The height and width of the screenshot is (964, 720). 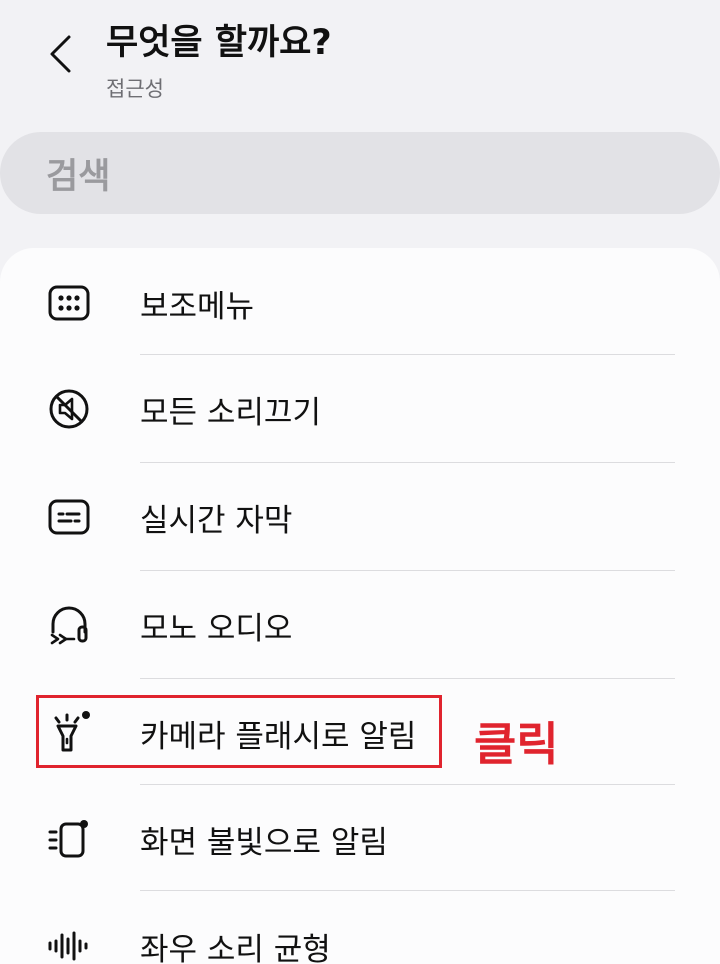 I want to click on list-item-label: 모든 소리끄기, so click(x=230, y=412).